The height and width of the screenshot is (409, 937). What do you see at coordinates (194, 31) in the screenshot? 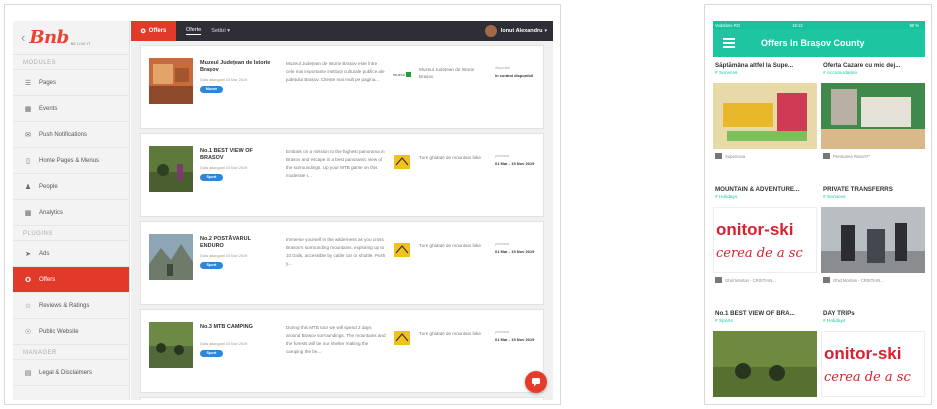
I see `tab-oferte: Oferte` at bounding box center [194, 31].